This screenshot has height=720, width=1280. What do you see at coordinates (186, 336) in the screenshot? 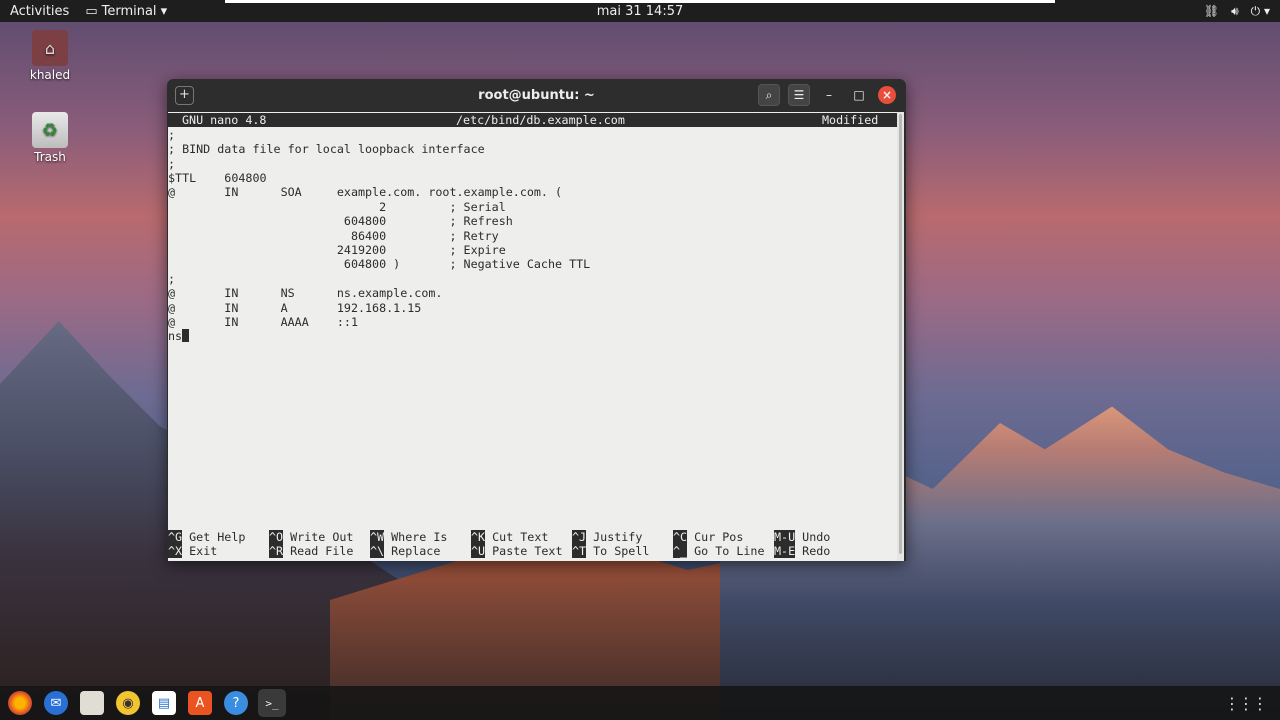
I see `text-cursor` at bounding box center [186, 336].